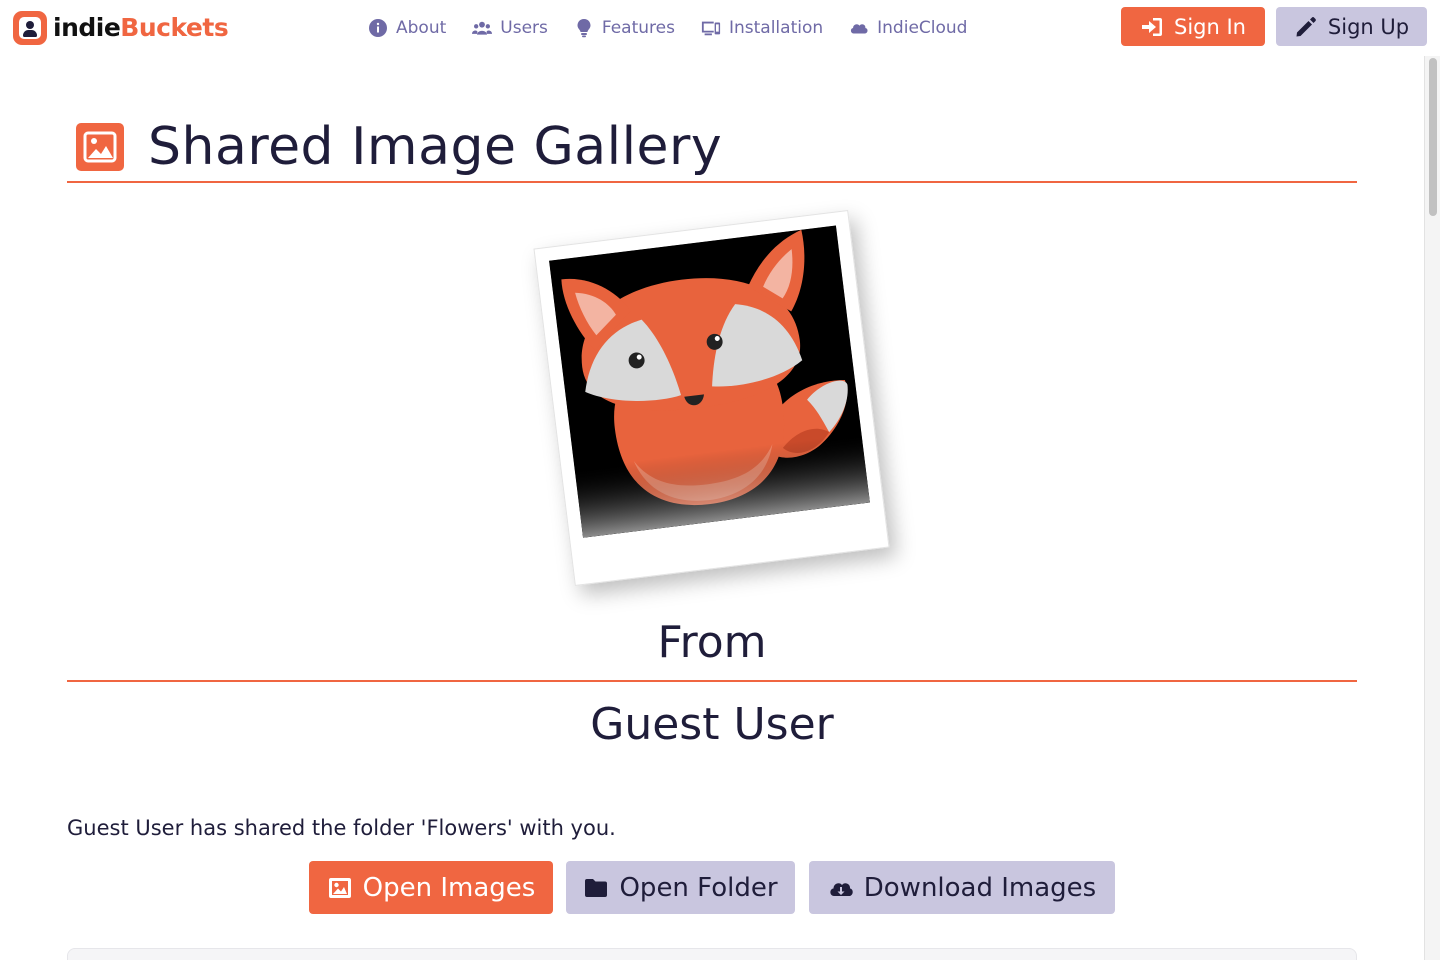 The width and height of the screenshot is (1440, 960). I want to click on nav-item-about: About, so click(407, 28).